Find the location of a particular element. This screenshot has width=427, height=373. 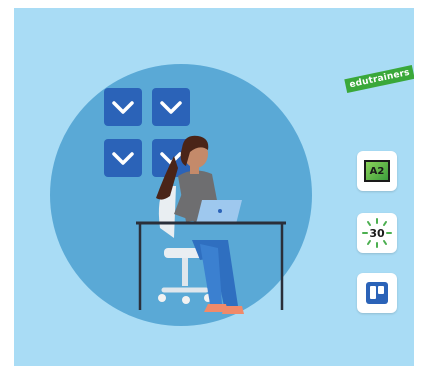

a2-level-tile: A2 is located at coordinates (377, 171).